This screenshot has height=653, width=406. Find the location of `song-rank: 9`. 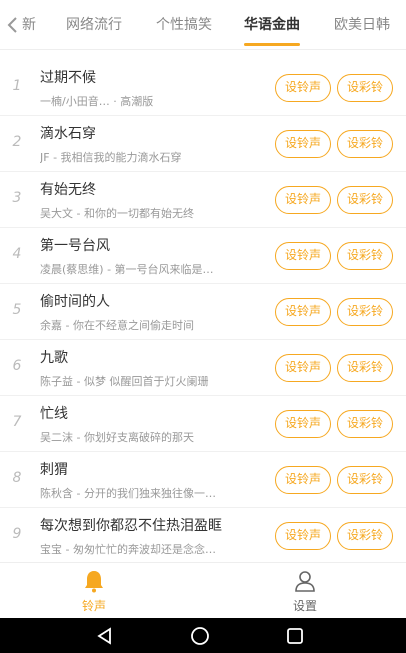

song-rank: 9 is located at coordinates (17, 534).